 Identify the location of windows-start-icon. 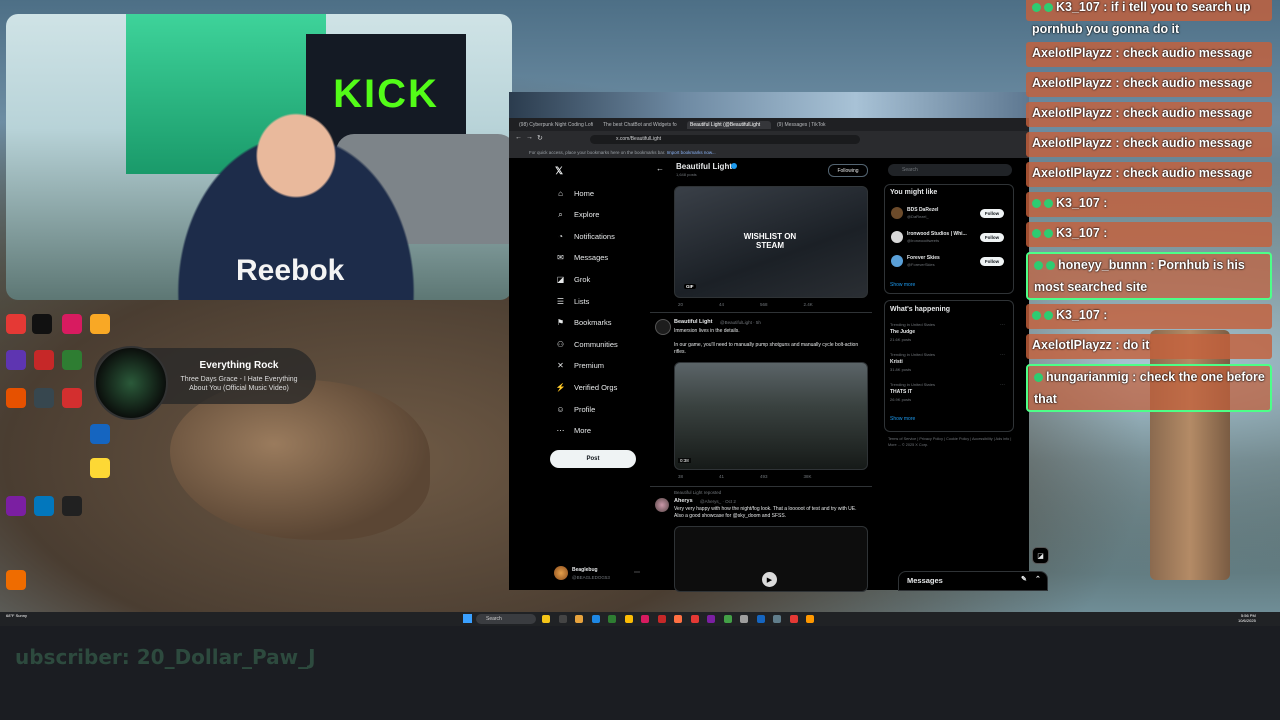
(467, 618).